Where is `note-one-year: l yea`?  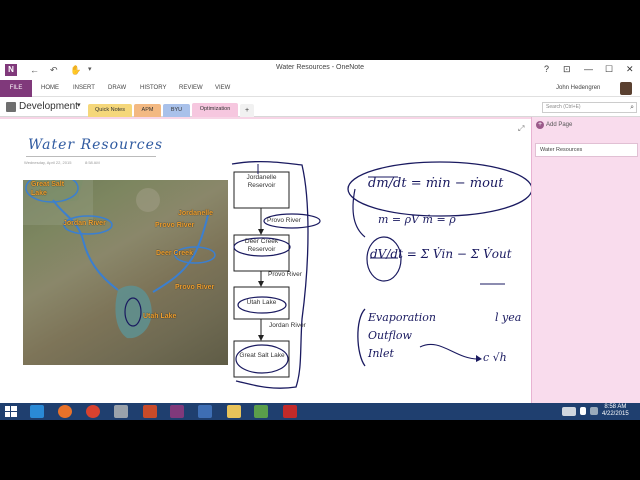 note-one-year: l yea is located at coordinates (508, 317).